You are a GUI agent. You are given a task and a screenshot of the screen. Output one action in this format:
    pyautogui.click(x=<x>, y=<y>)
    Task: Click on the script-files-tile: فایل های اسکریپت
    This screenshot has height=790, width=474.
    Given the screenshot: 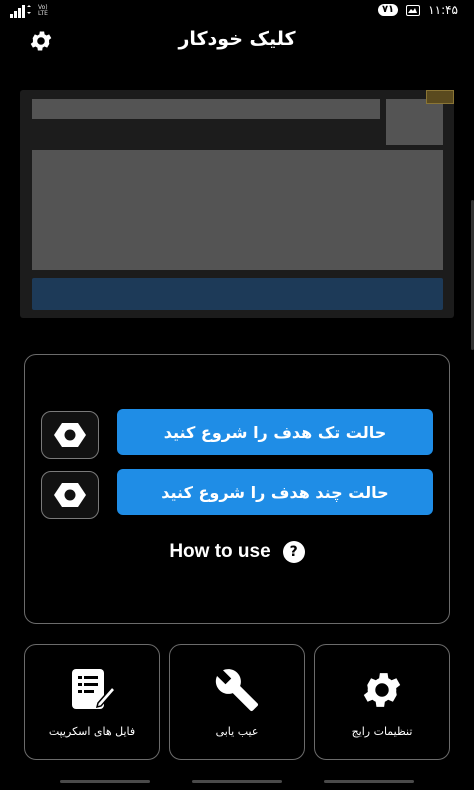 What is the action you would take?
    pyautogui.click(x=92, y=702)
    